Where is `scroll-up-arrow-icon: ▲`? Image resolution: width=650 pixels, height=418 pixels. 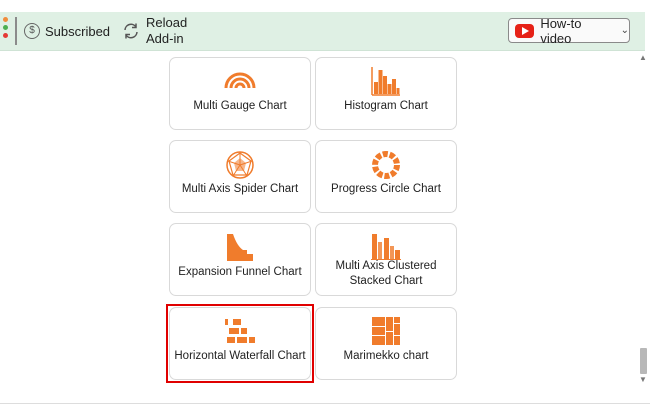
scroll-up-arrow-icon: ▲ is located at coordinates (643, 57).